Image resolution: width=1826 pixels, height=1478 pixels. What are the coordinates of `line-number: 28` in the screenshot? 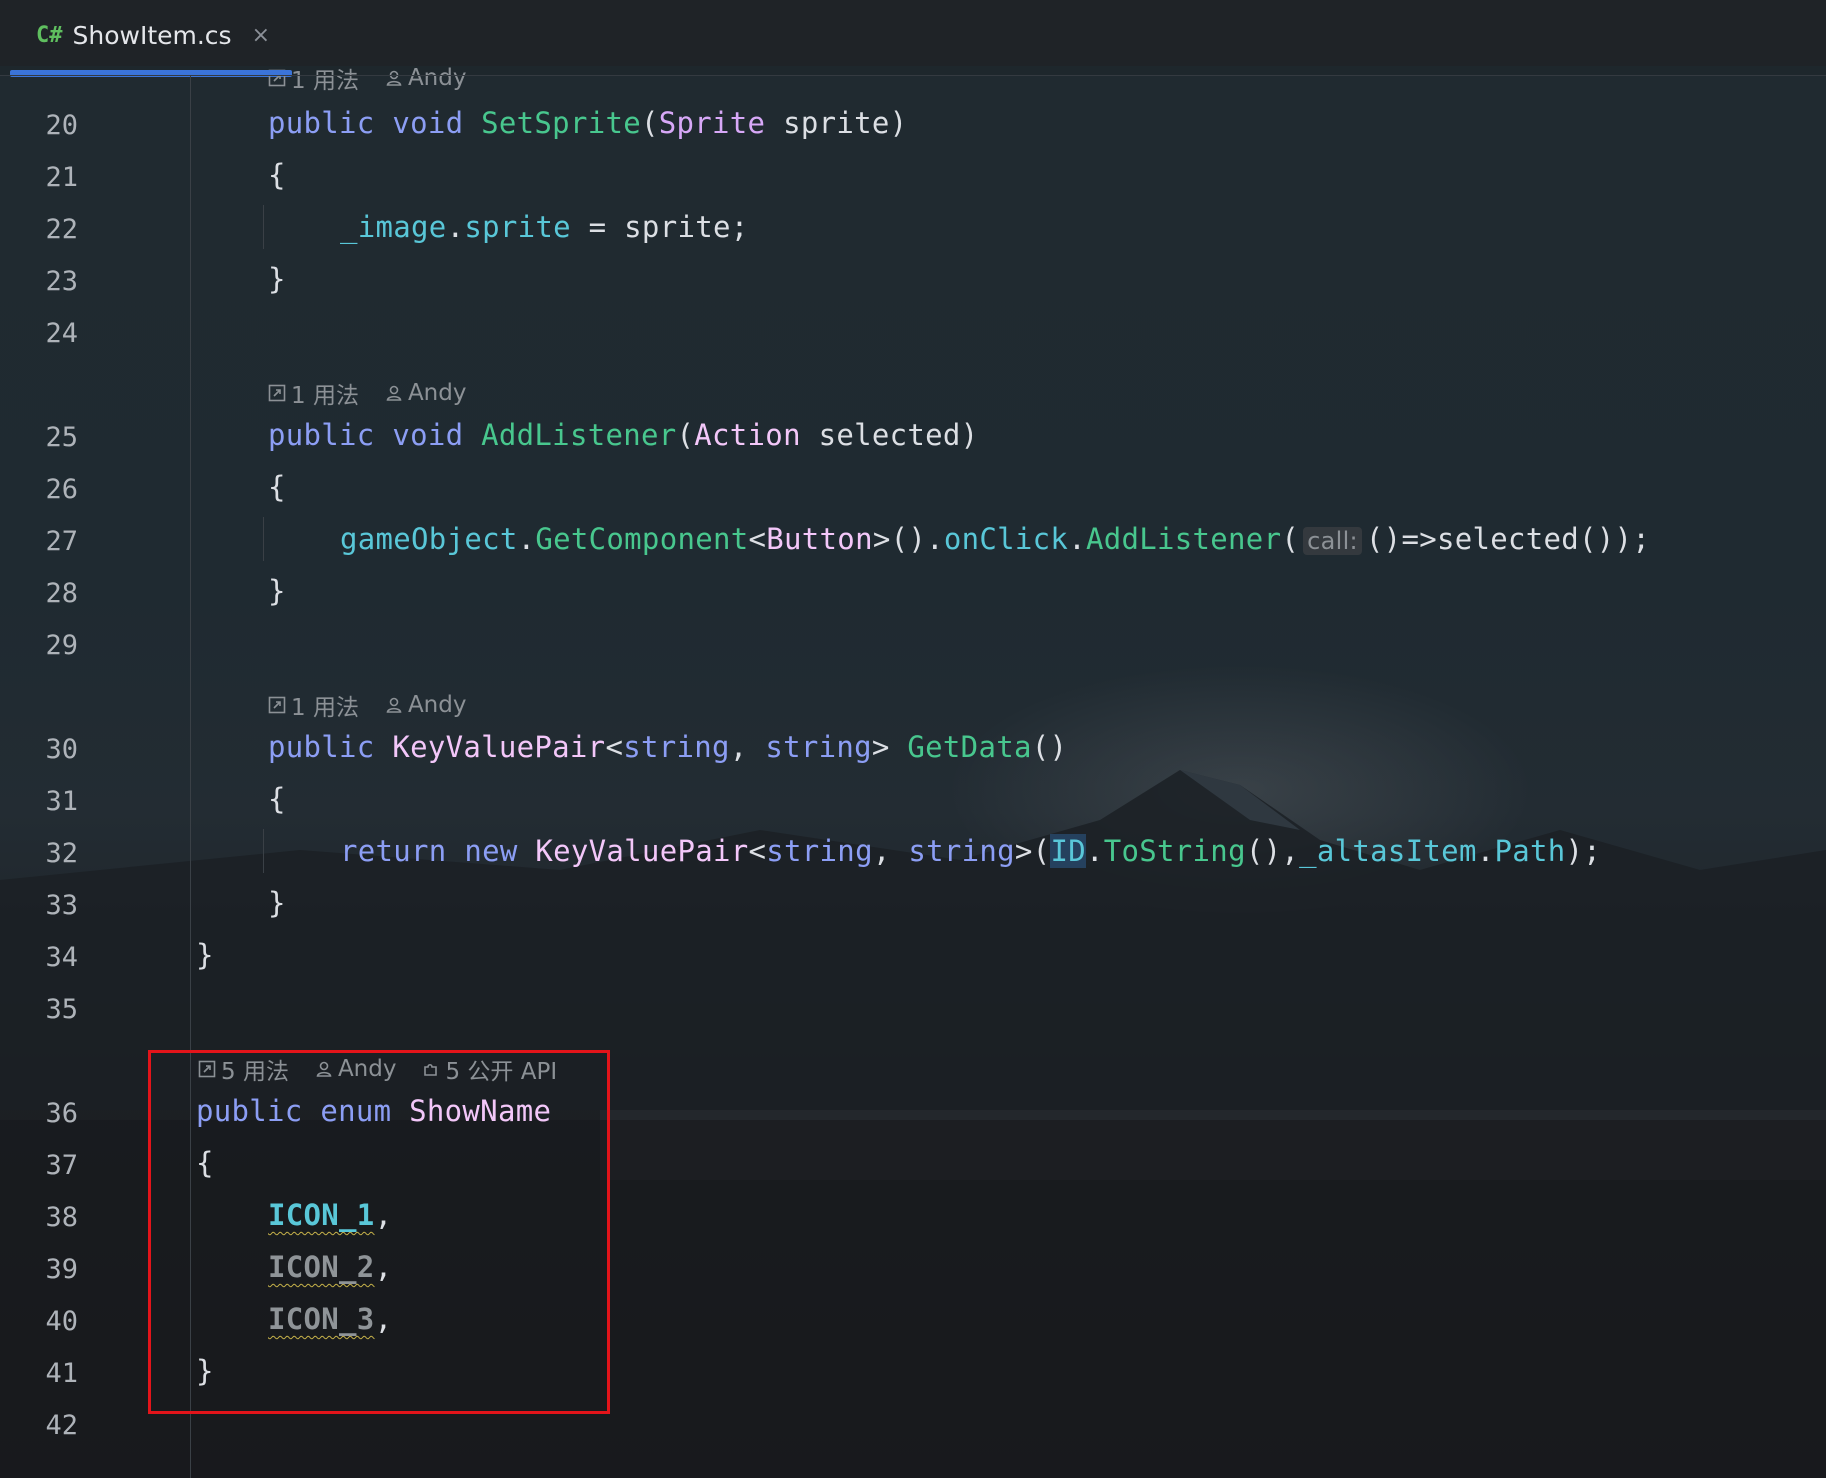 It's located at (39, 593).